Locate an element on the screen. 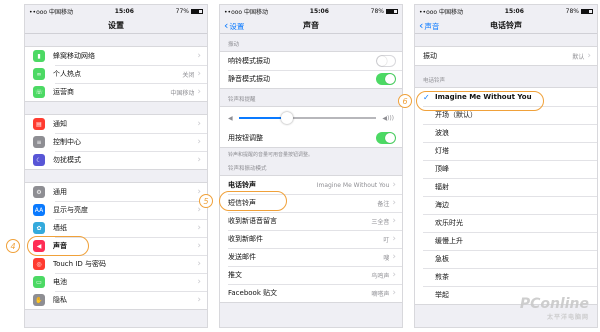 Image resolution: width=600 pixels, height=332 pixels. settings-item-general: ⚙ 通用 › is located at coordinates (116, 192).